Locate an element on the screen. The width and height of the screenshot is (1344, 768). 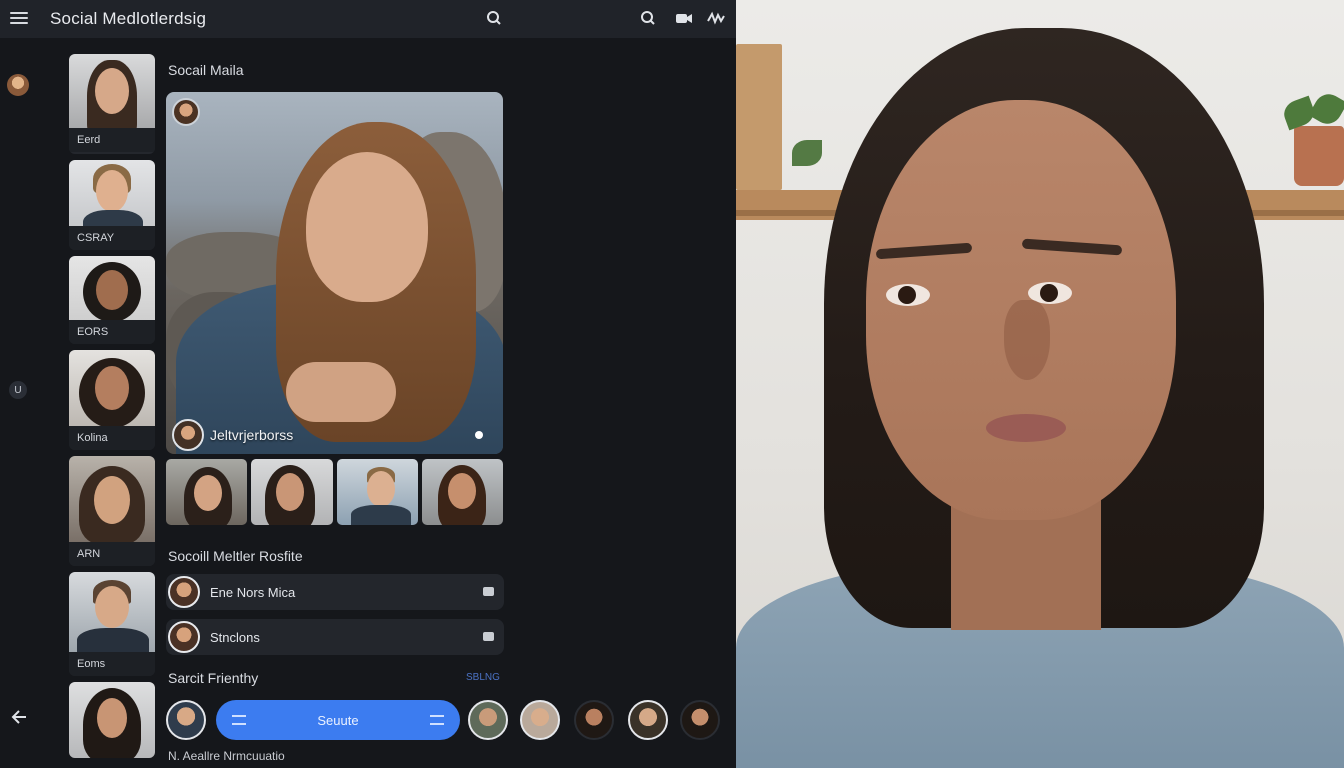
app-title: Social Medlotlerdsig is located at coordinates (128, 18).